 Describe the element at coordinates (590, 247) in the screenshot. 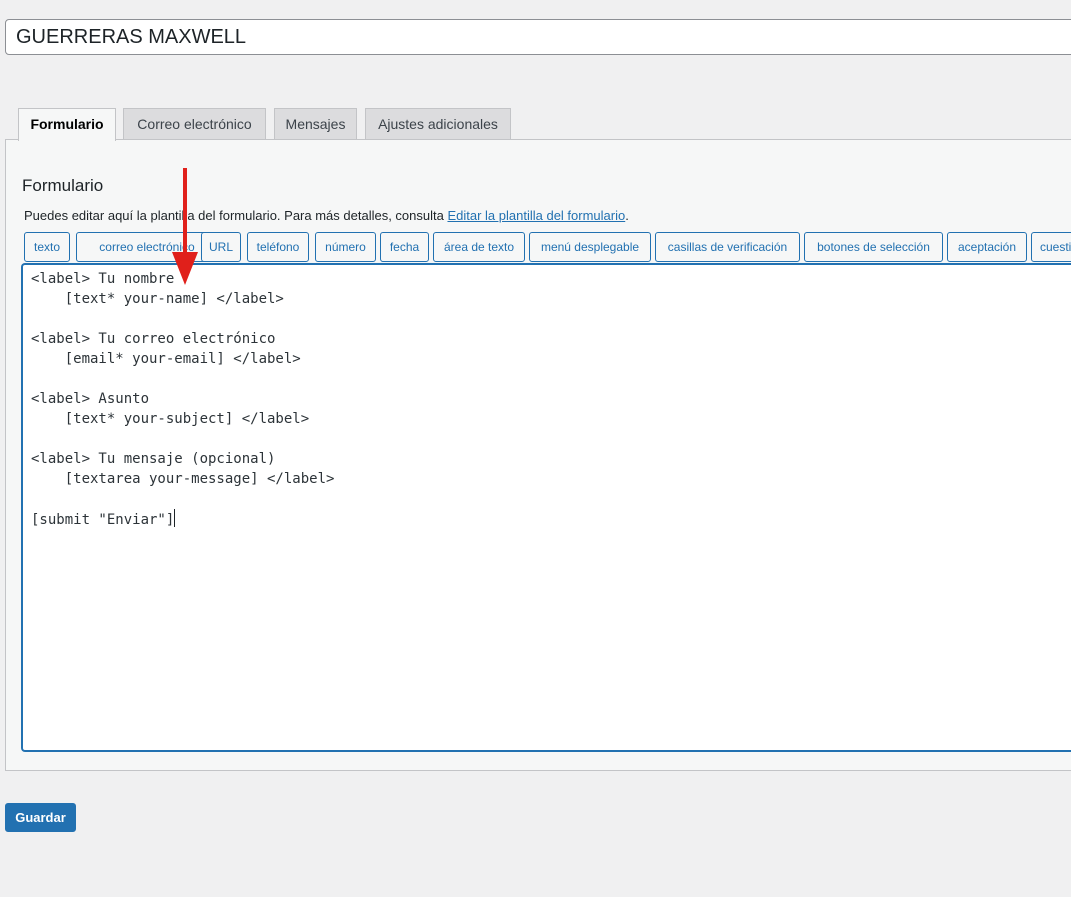

I see `tag-button-menu-desplegable: menú desplegable` at that location.